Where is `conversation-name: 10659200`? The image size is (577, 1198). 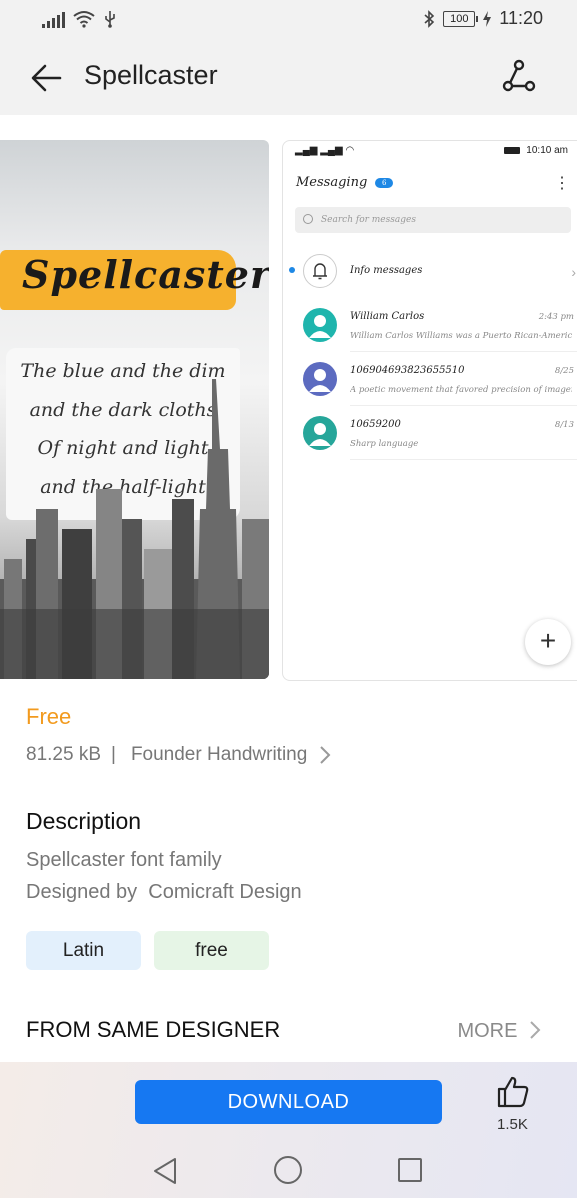 conversation-name: 10659200 is located at coordinates (375, 424).